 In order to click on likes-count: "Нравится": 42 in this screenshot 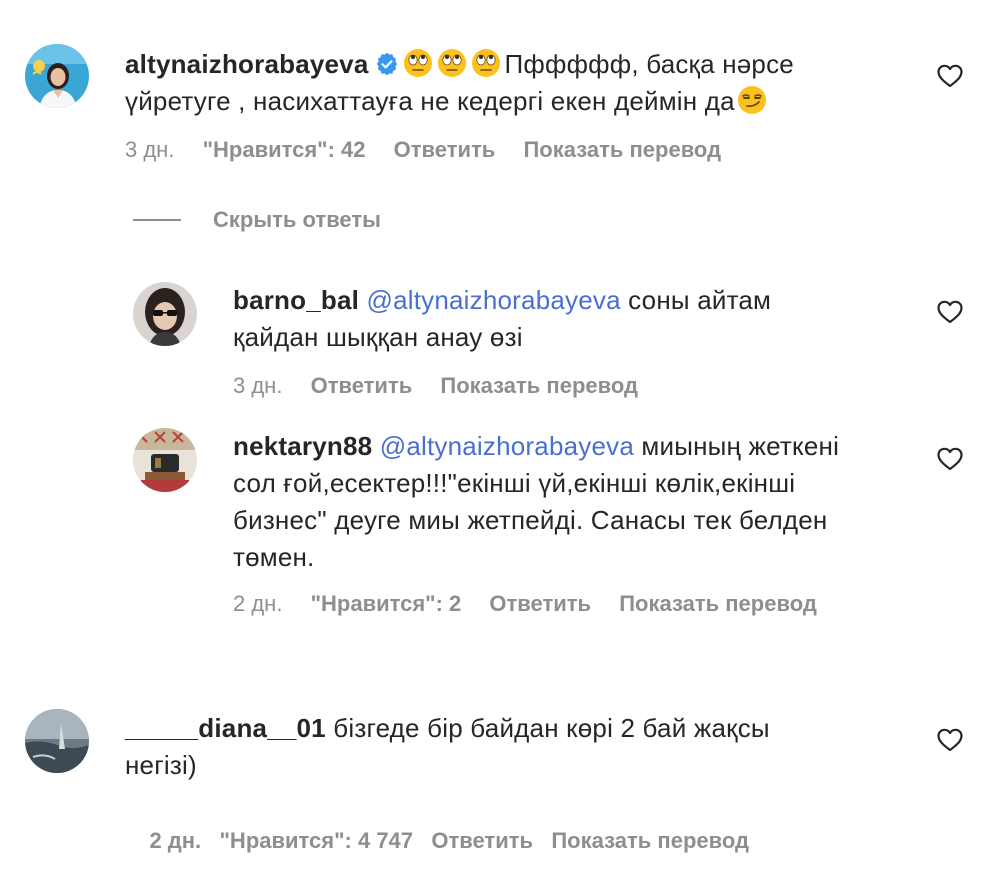, I will do `click(284, 149)`.